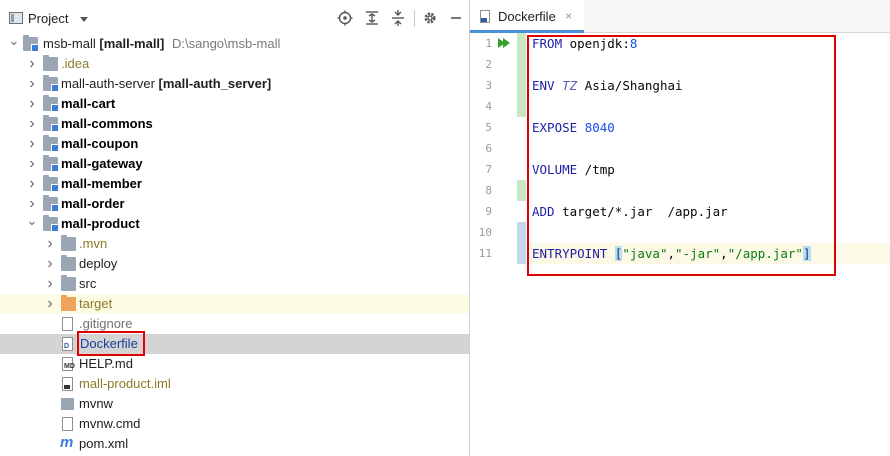  I want to click on editor-tab-bar: Dockerfile ×, so click(680, 16).